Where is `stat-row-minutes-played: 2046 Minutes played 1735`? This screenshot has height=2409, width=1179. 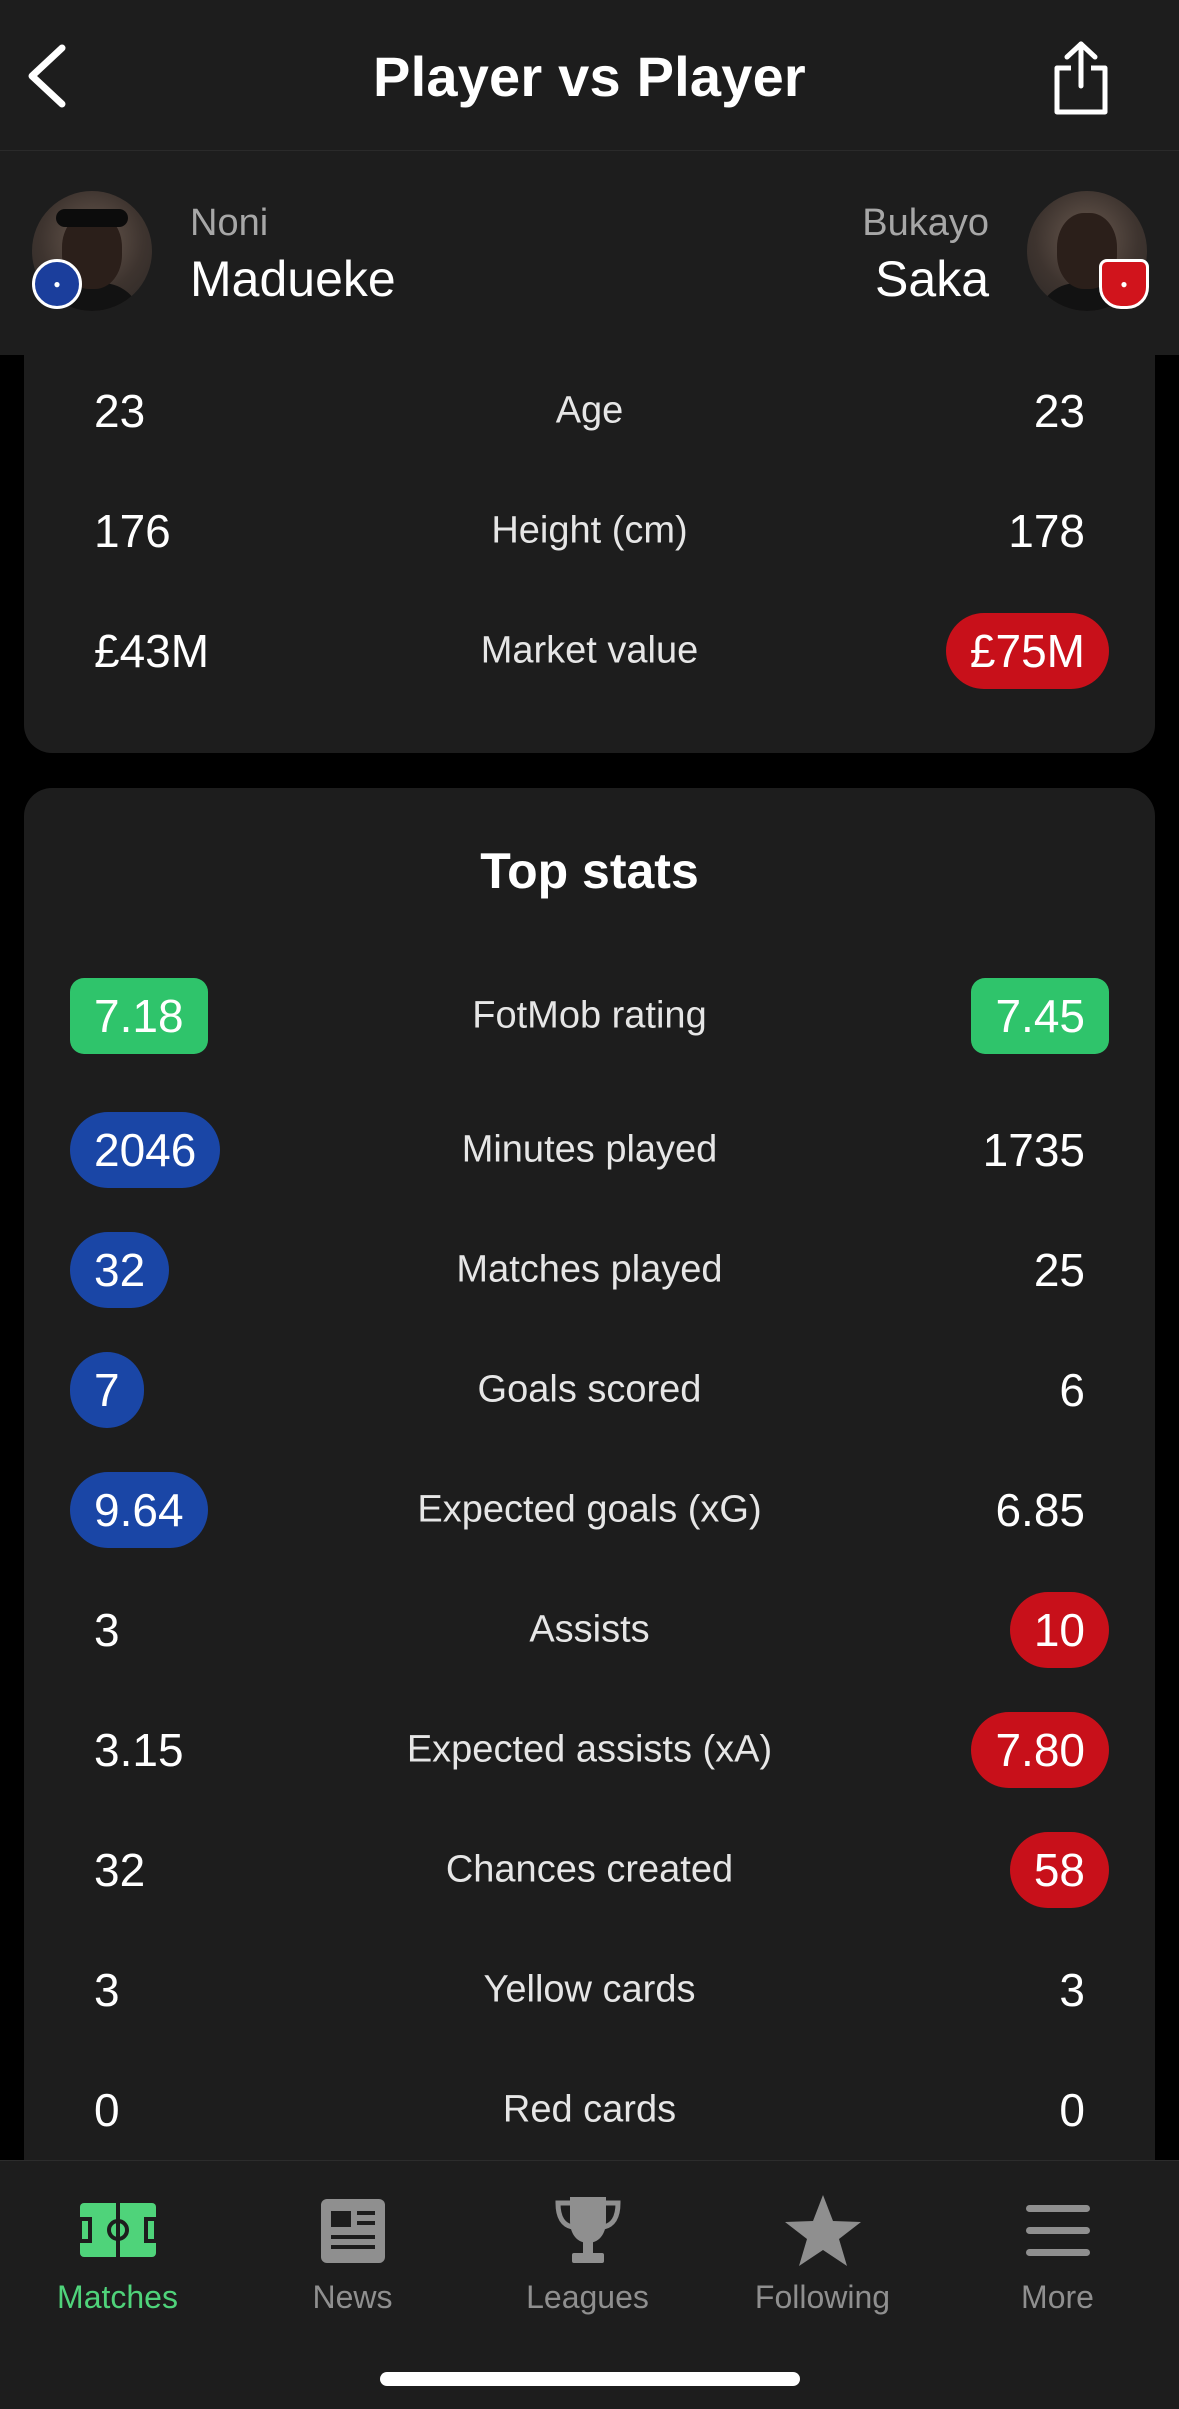 stat-row-minutes-played: 2046 Minutes played 1735 is located at coordinates (589, 1150).